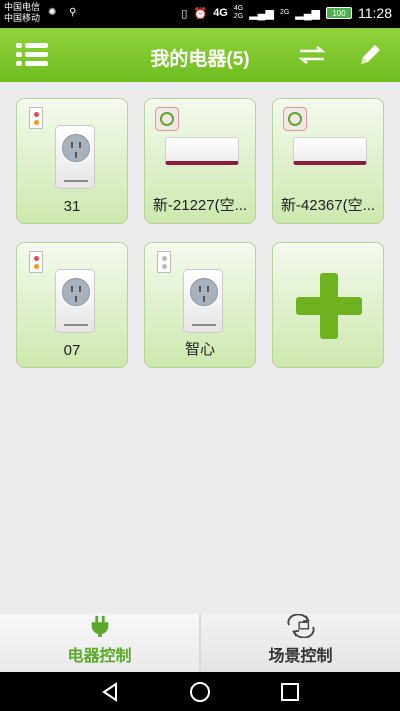  I want to click on scene-refresh-icon, so click(300, 626).